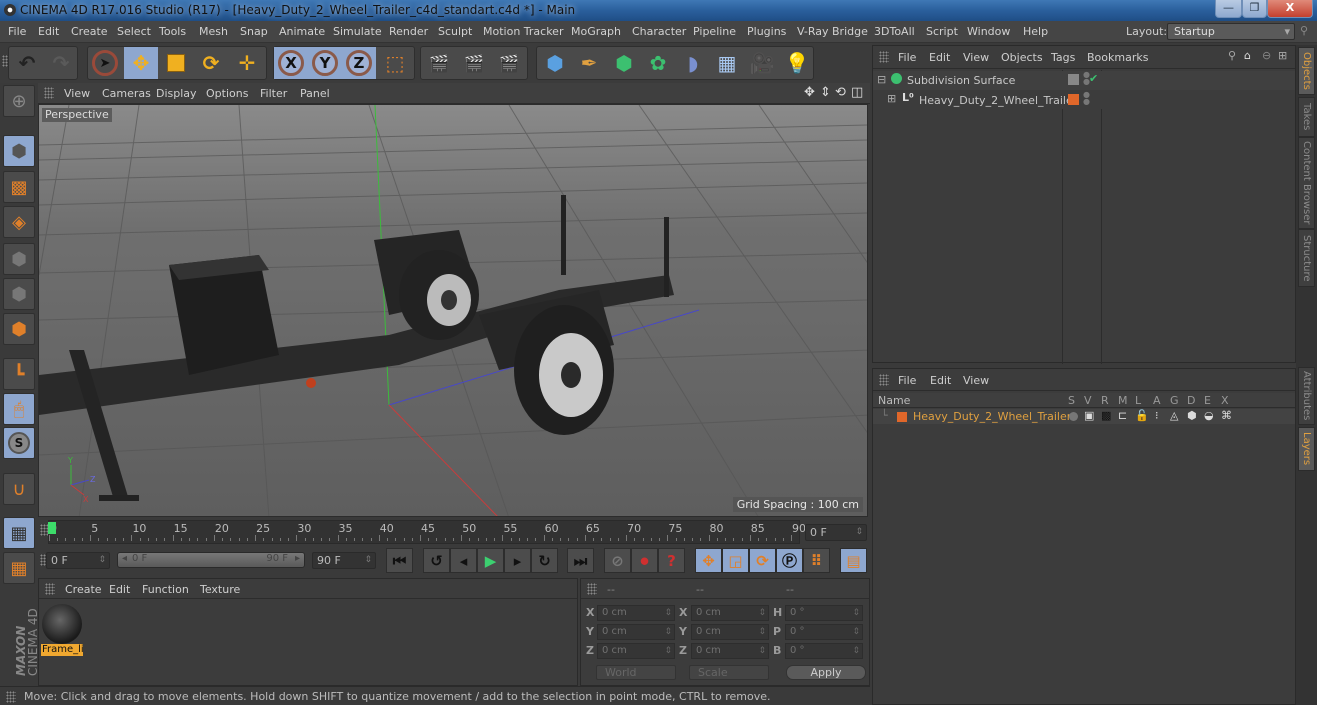 This screenshot has width=1317, height=705. Describe the element at coordinates (509, 63) in the screenshot. I see `render-settings-button: 🎬` at that location.